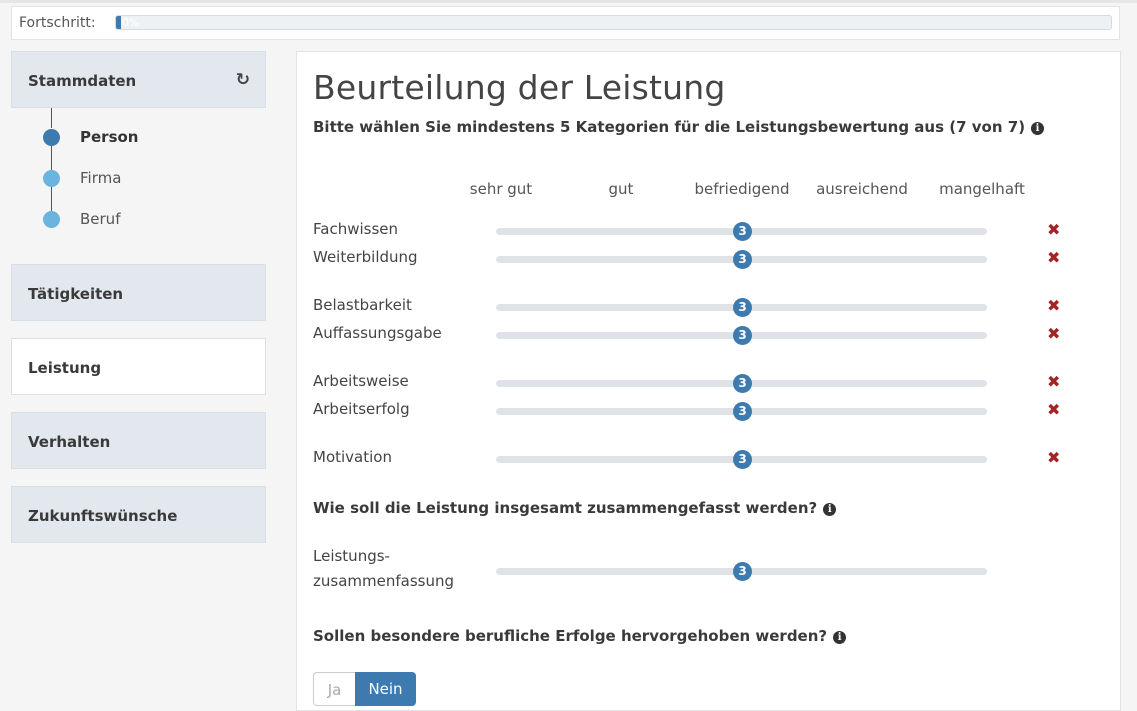 The image size is (1137, 711). What do you see at coordinates (118, 22) in the screenshot?
I see `progress-fill` at bounding box center [118, 22].